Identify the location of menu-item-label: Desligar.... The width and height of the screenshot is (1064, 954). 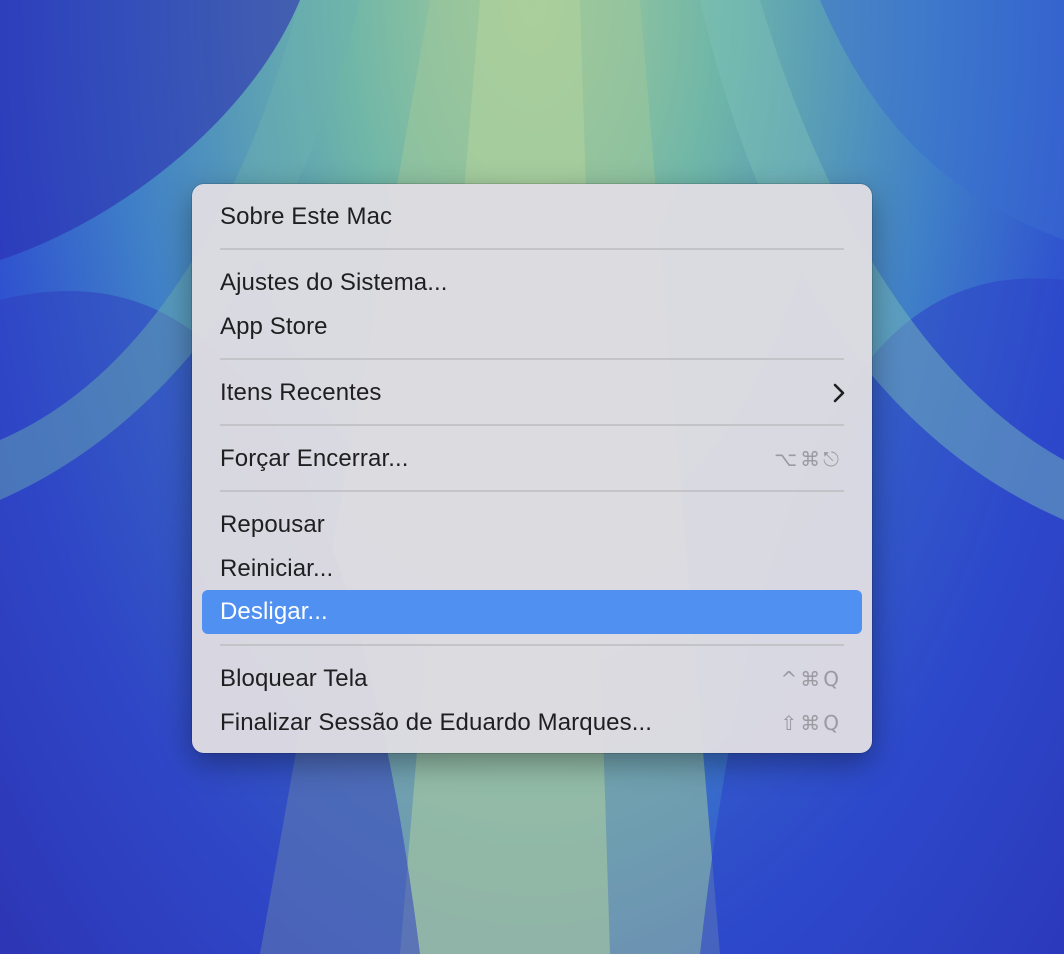
(274, 611).